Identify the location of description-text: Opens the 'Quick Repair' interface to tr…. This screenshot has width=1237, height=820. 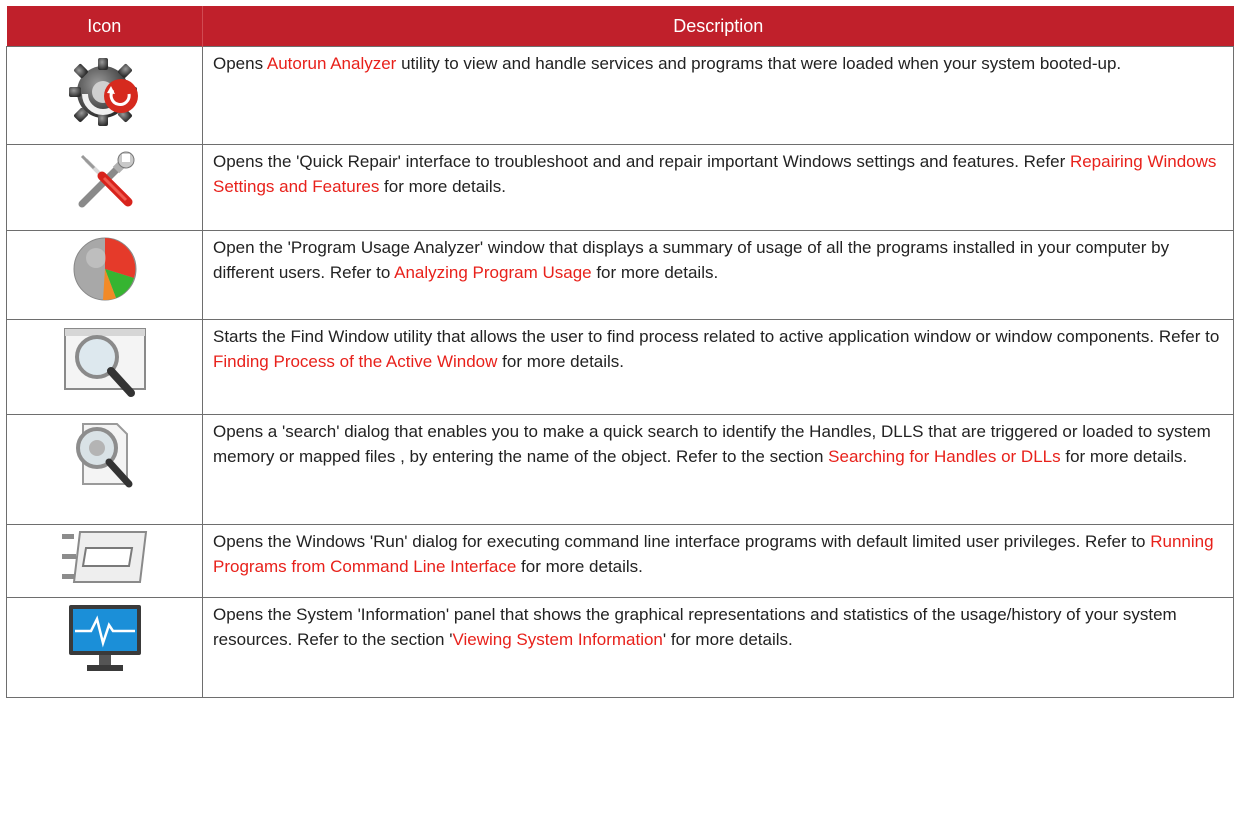
(641, 161).